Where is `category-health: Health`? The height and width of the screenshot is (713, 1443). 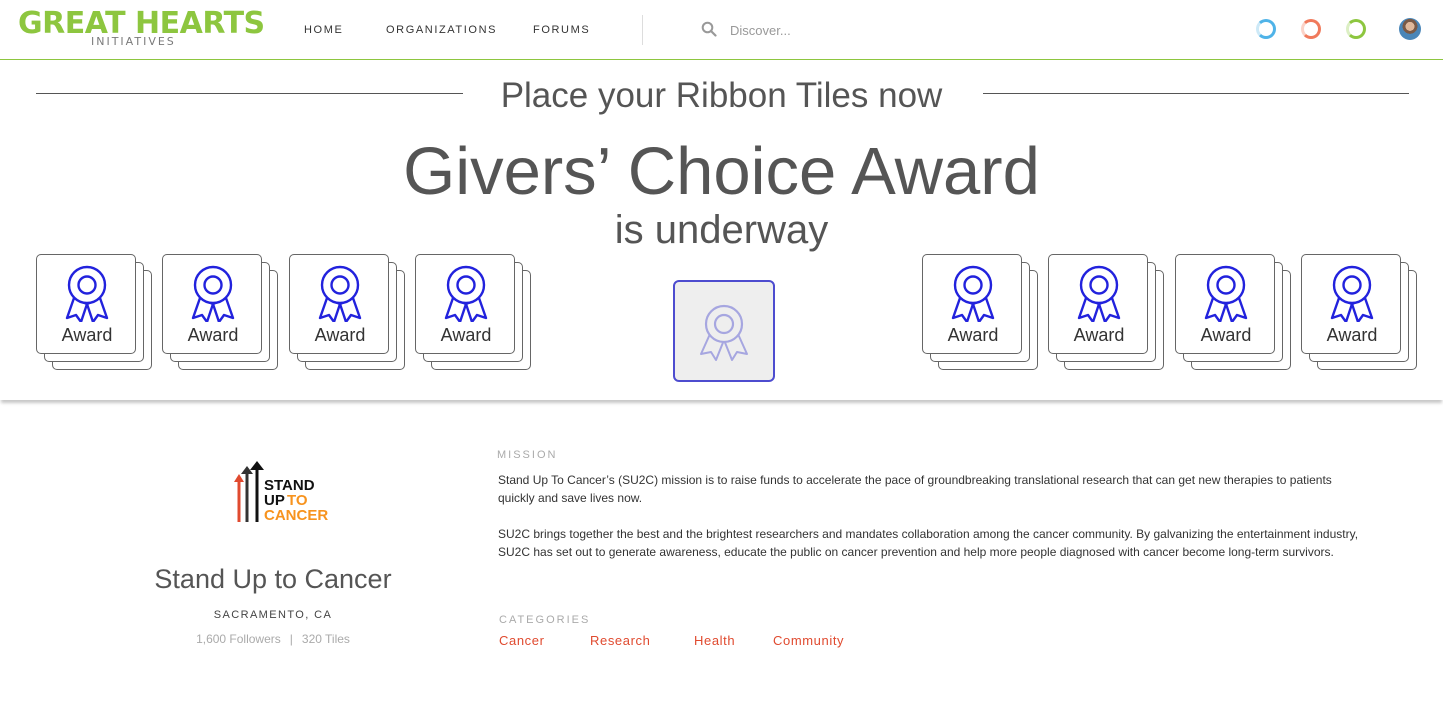 category-health: Health is located at coordinates (714, 640).